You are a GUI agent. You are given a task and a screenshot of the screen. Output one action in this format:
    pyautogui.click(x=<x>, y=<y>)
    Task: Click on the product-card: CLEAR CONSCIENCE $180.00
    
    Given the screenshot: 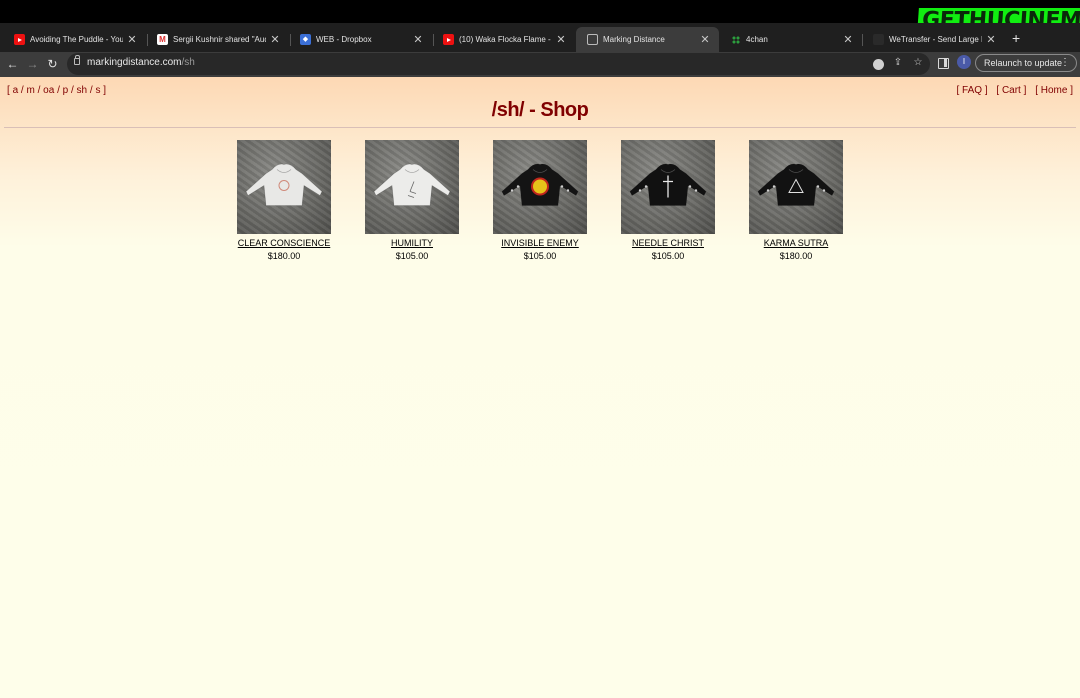 What is the action you would take?
    pyautogui.click(x=284, y=201)
    